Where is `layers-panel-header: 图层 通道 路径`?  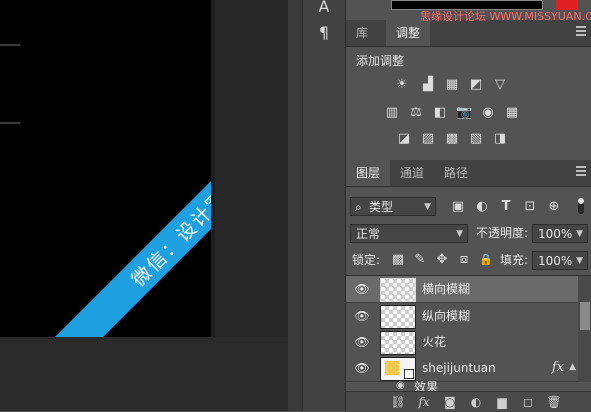 layers-panel-header: 图层 通道 路径 is located at coordinates (468, 173).